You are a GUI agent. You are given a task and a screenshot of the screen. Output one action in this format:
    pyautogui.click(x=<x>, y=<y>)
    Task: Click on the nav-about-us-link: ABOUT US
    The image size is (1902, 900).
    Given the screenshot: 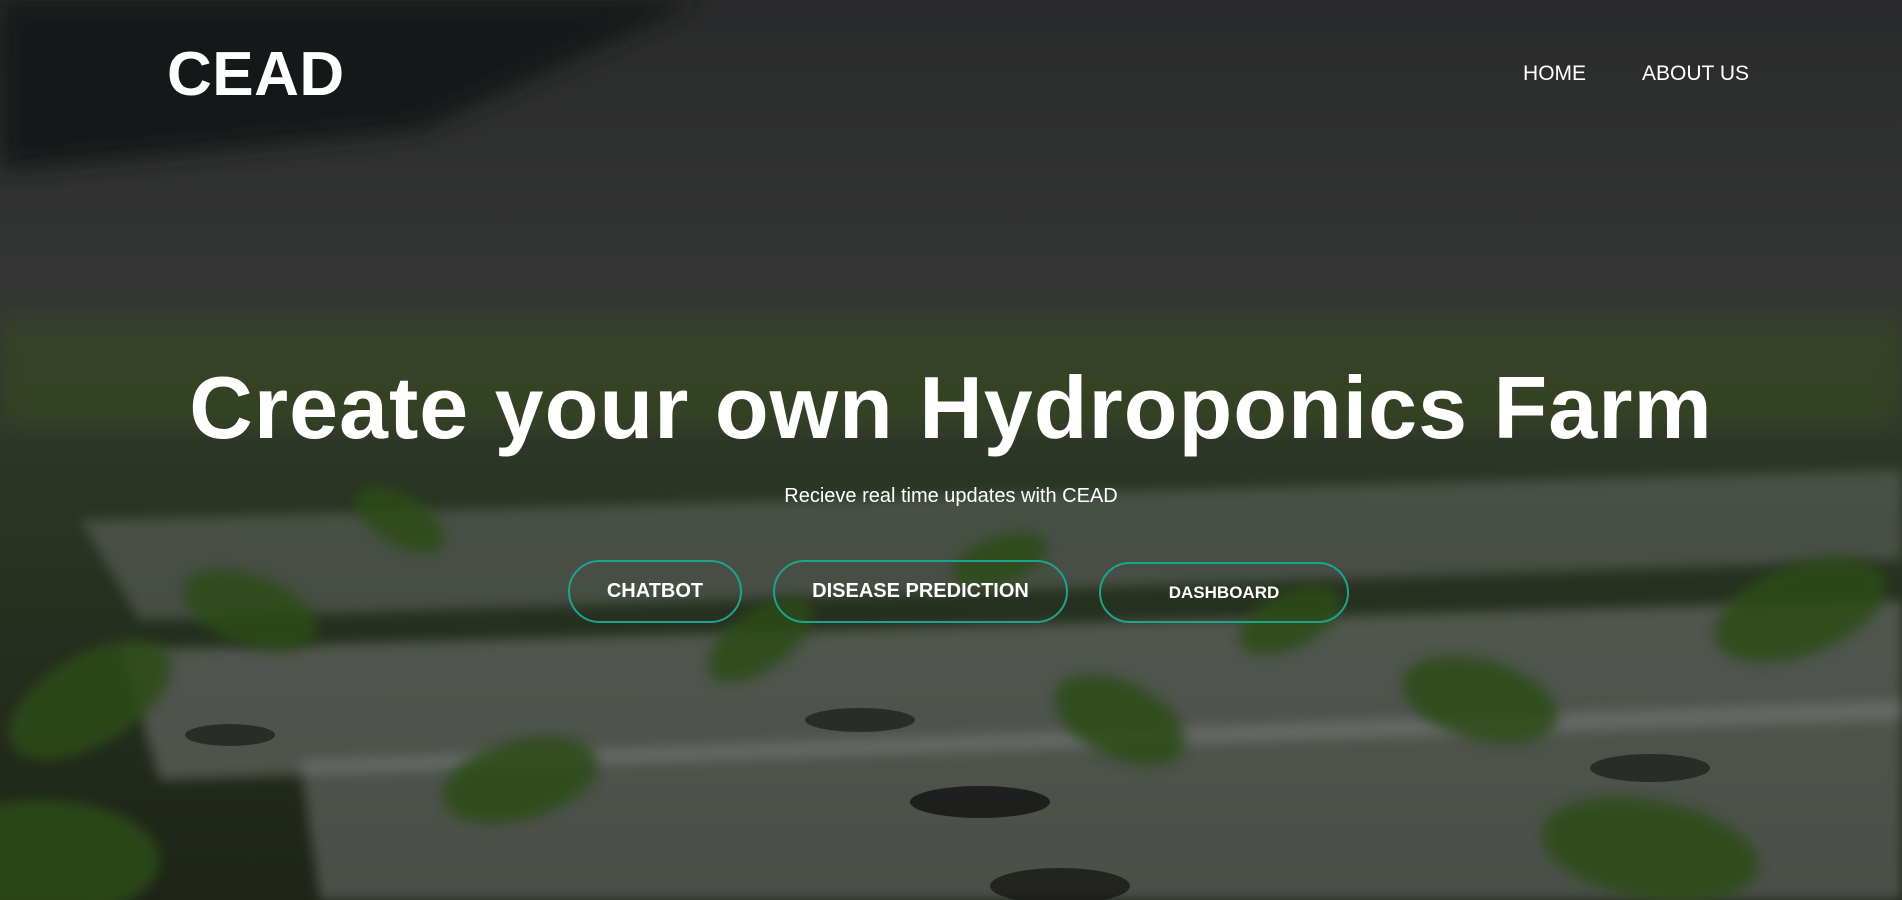 What is the action you would take?
    pyautogui.click(x=1695, y=74)
    